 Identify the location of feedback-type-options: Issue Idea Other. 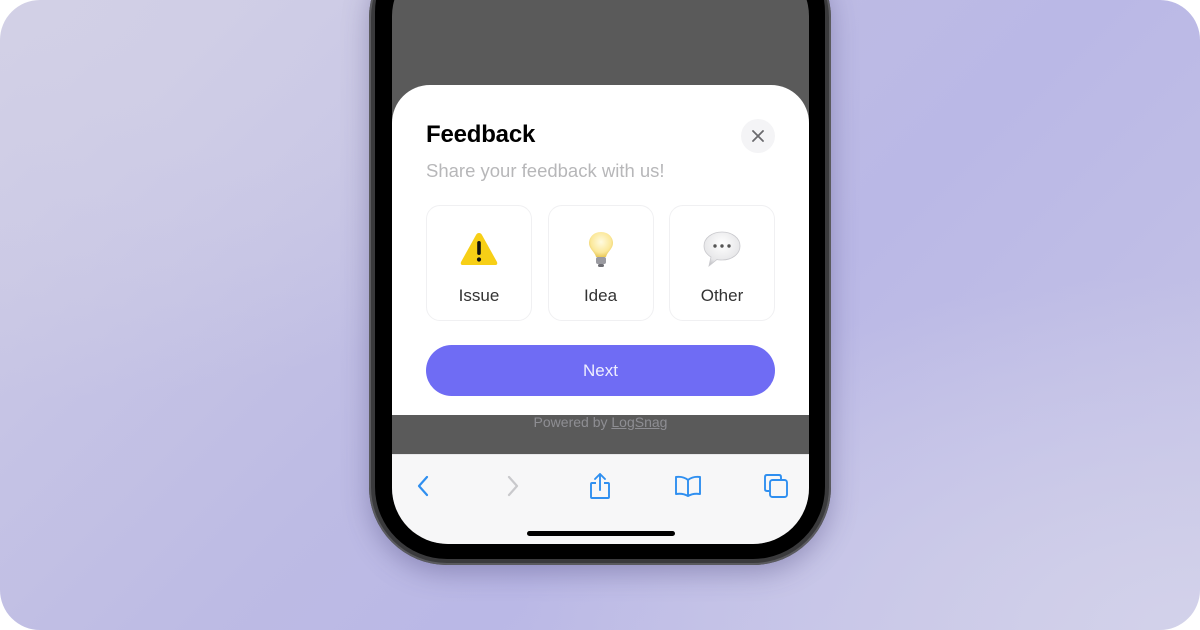
(600, 264).